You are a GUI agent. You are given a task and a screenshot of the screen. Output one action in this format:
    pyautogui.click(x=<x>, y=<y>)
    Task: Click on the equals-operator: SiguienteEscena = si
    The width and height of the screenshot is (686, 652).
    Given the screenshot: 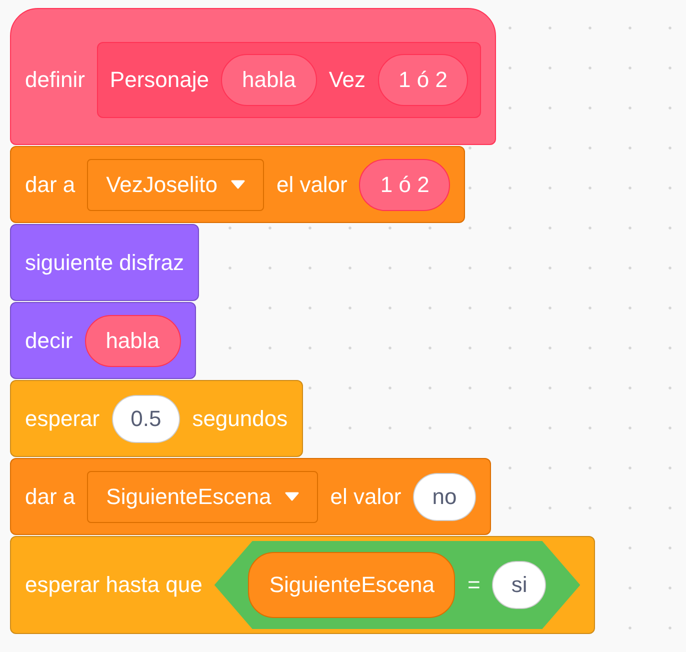 What is the action you would take?
    pyautogui.click(x=397, y=585)
    